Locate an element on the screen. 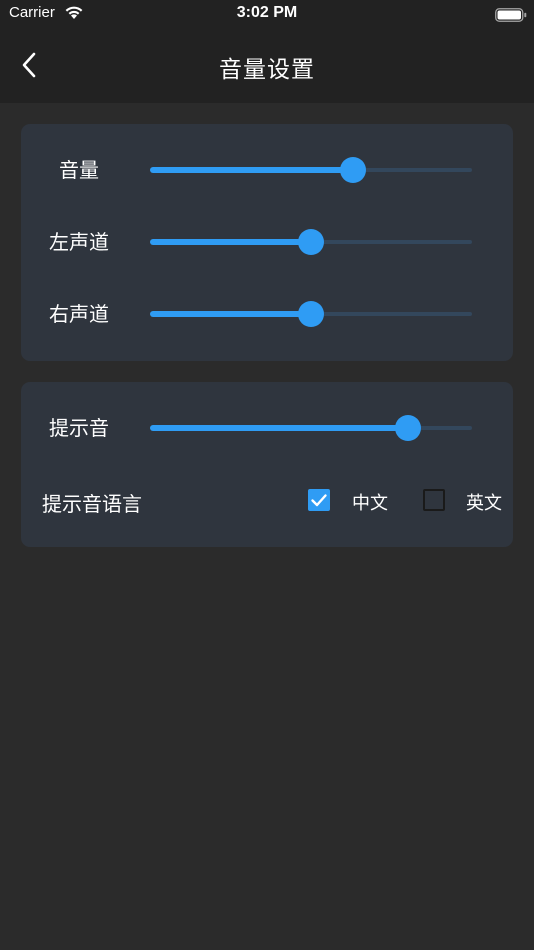  chinese-option-label: 中文 is located at coordinates (370, 502).